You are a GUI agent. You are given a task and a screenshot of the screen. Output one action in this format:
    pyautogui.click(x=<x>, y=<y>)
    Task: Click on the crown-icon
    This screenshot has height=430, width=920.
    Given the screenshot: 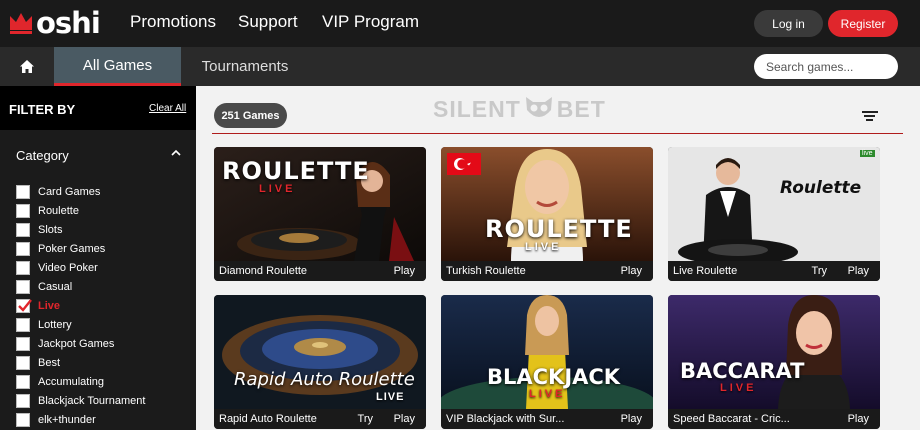 What is the action you would take?
    pyautogui.click(x=21, y=23)
    